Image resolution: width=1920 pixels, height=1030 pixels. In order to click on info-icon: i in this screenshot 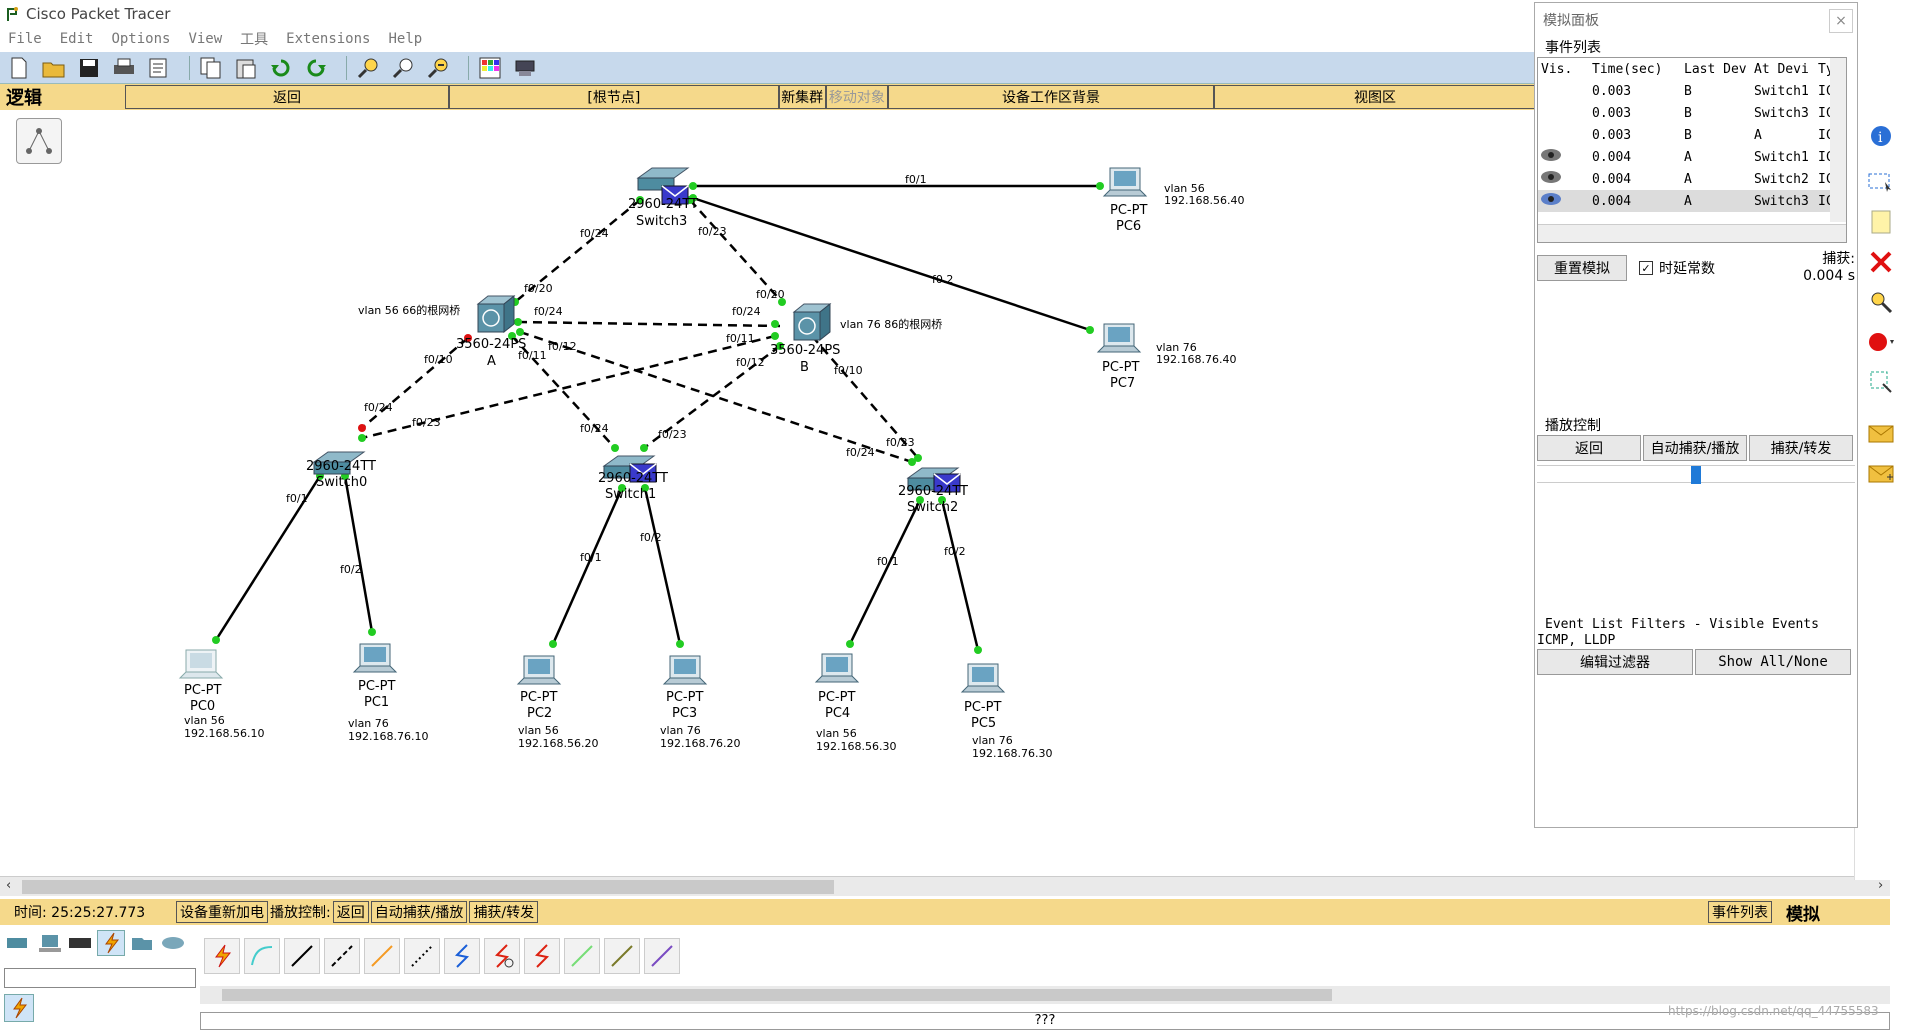, I will do `click(1881, 136)`.